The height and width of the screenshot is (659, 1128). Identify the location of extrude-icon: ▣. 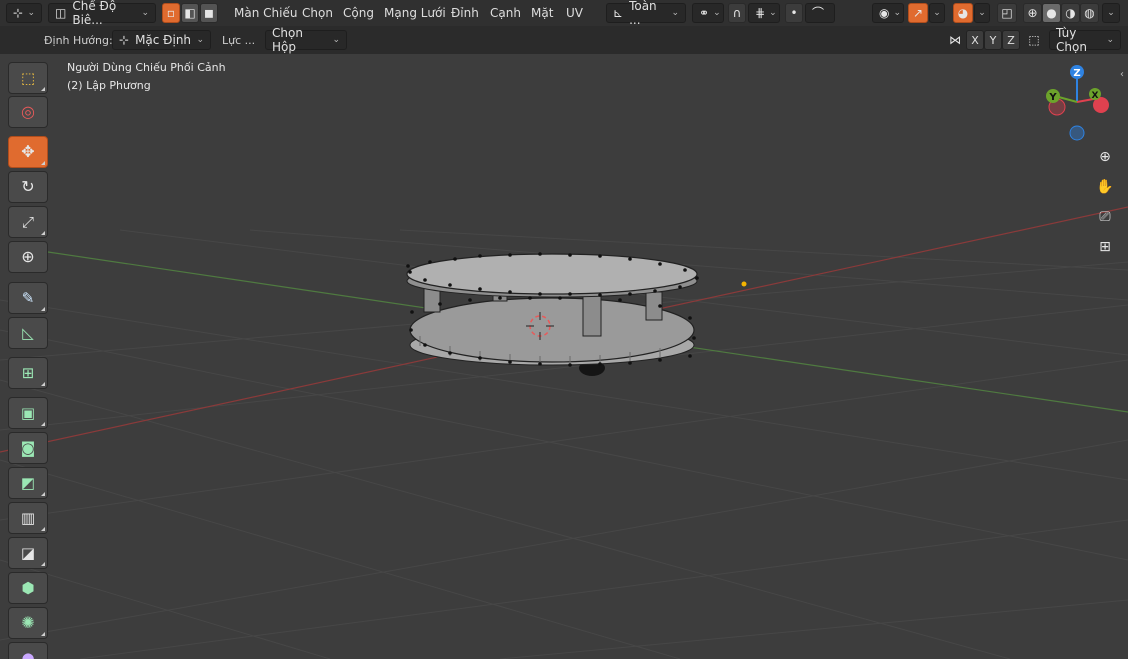
(28, 412).